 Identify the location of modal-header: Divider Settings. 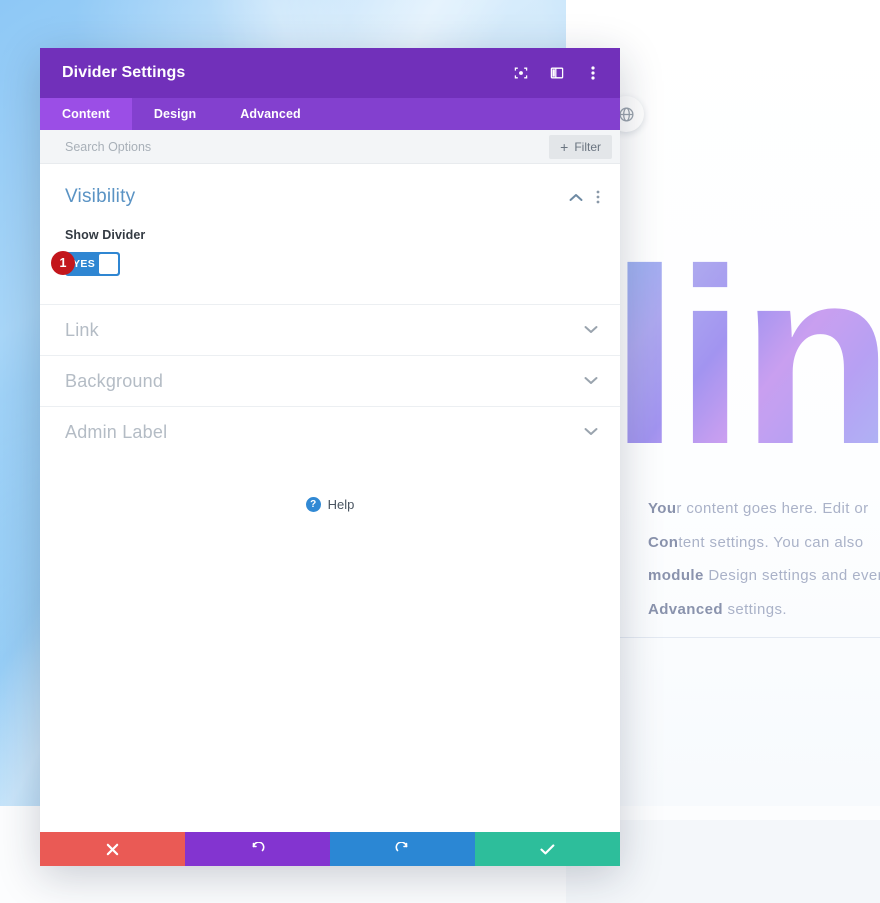
(330, 73).